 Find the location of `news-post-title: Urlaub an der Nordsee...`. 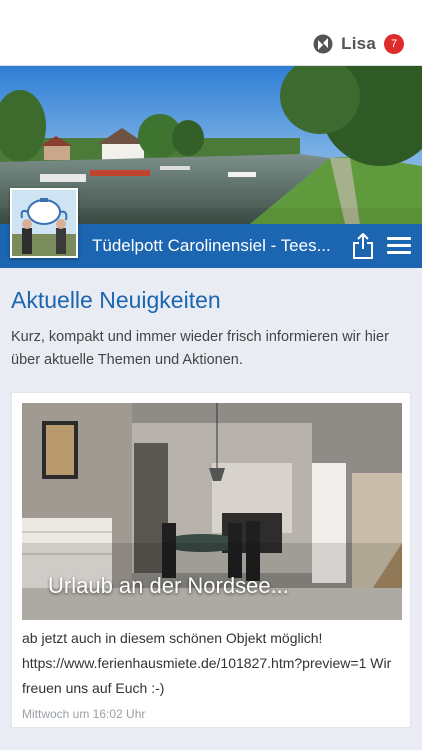

news-post-title: Urlaub an der Nordsee... is located at coordinates (168, 586).